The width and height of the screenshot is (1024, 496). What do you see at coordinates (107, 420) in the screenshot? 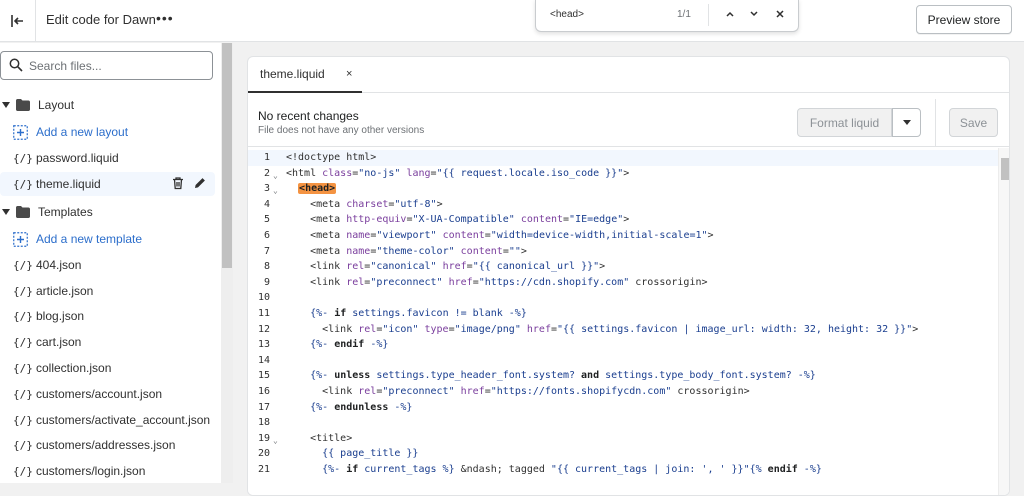
I see `file-template: {/} customers/activate_account.json` at bounding box center [107, 420].